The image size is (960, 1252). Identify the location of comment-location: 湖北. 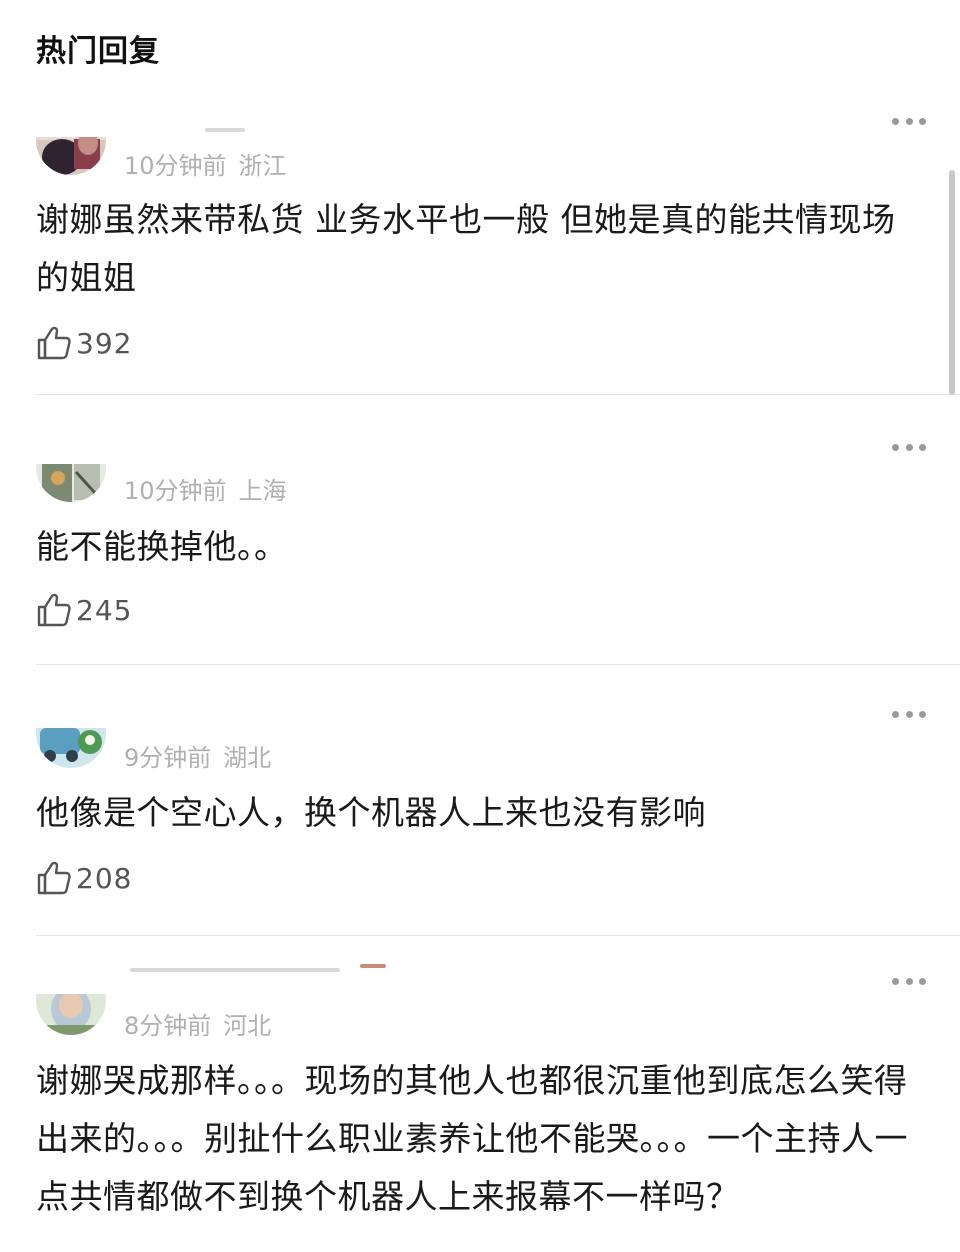
(247, 758).